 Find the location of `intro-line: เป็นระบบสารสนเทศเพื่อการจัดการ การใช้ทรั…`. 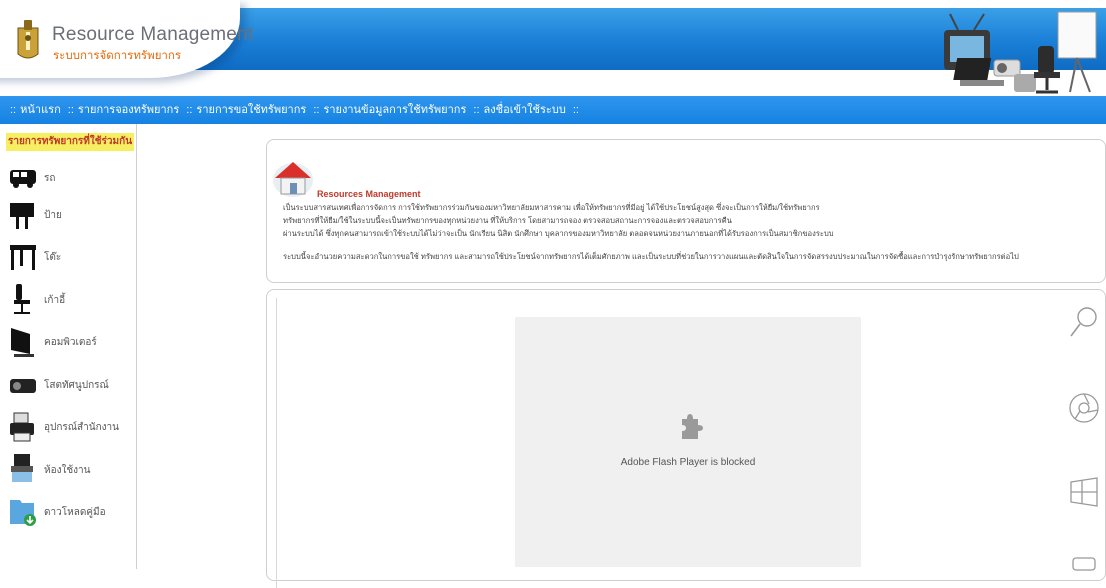

intro-line: เป็นระบบสารสนเทศเพื่อการจัดการ การใช้ทรั… is located at coordinates (551, 207).